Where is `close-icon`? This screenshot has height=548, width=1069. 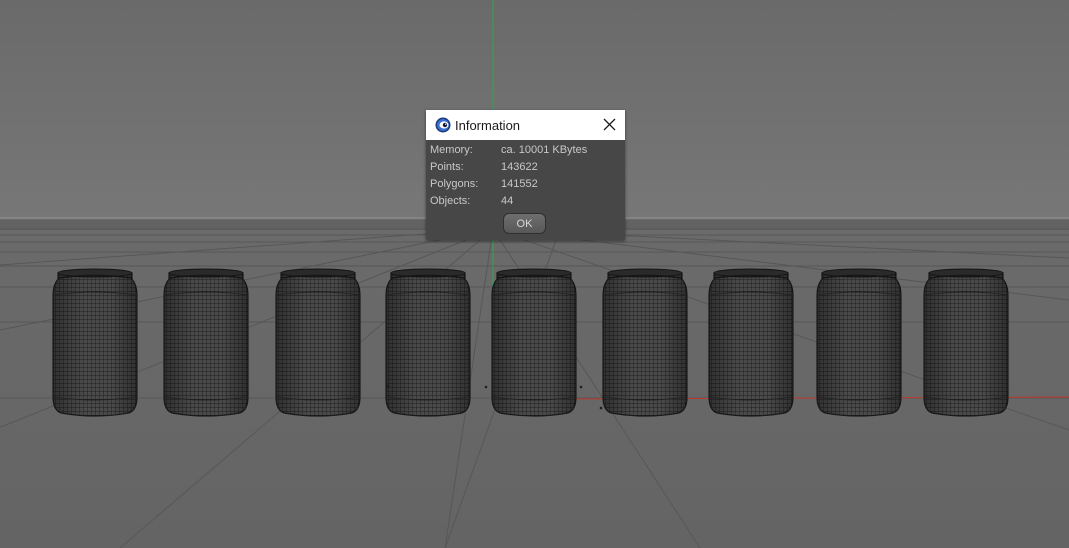 close-icon is located at coordinates (609, 124).